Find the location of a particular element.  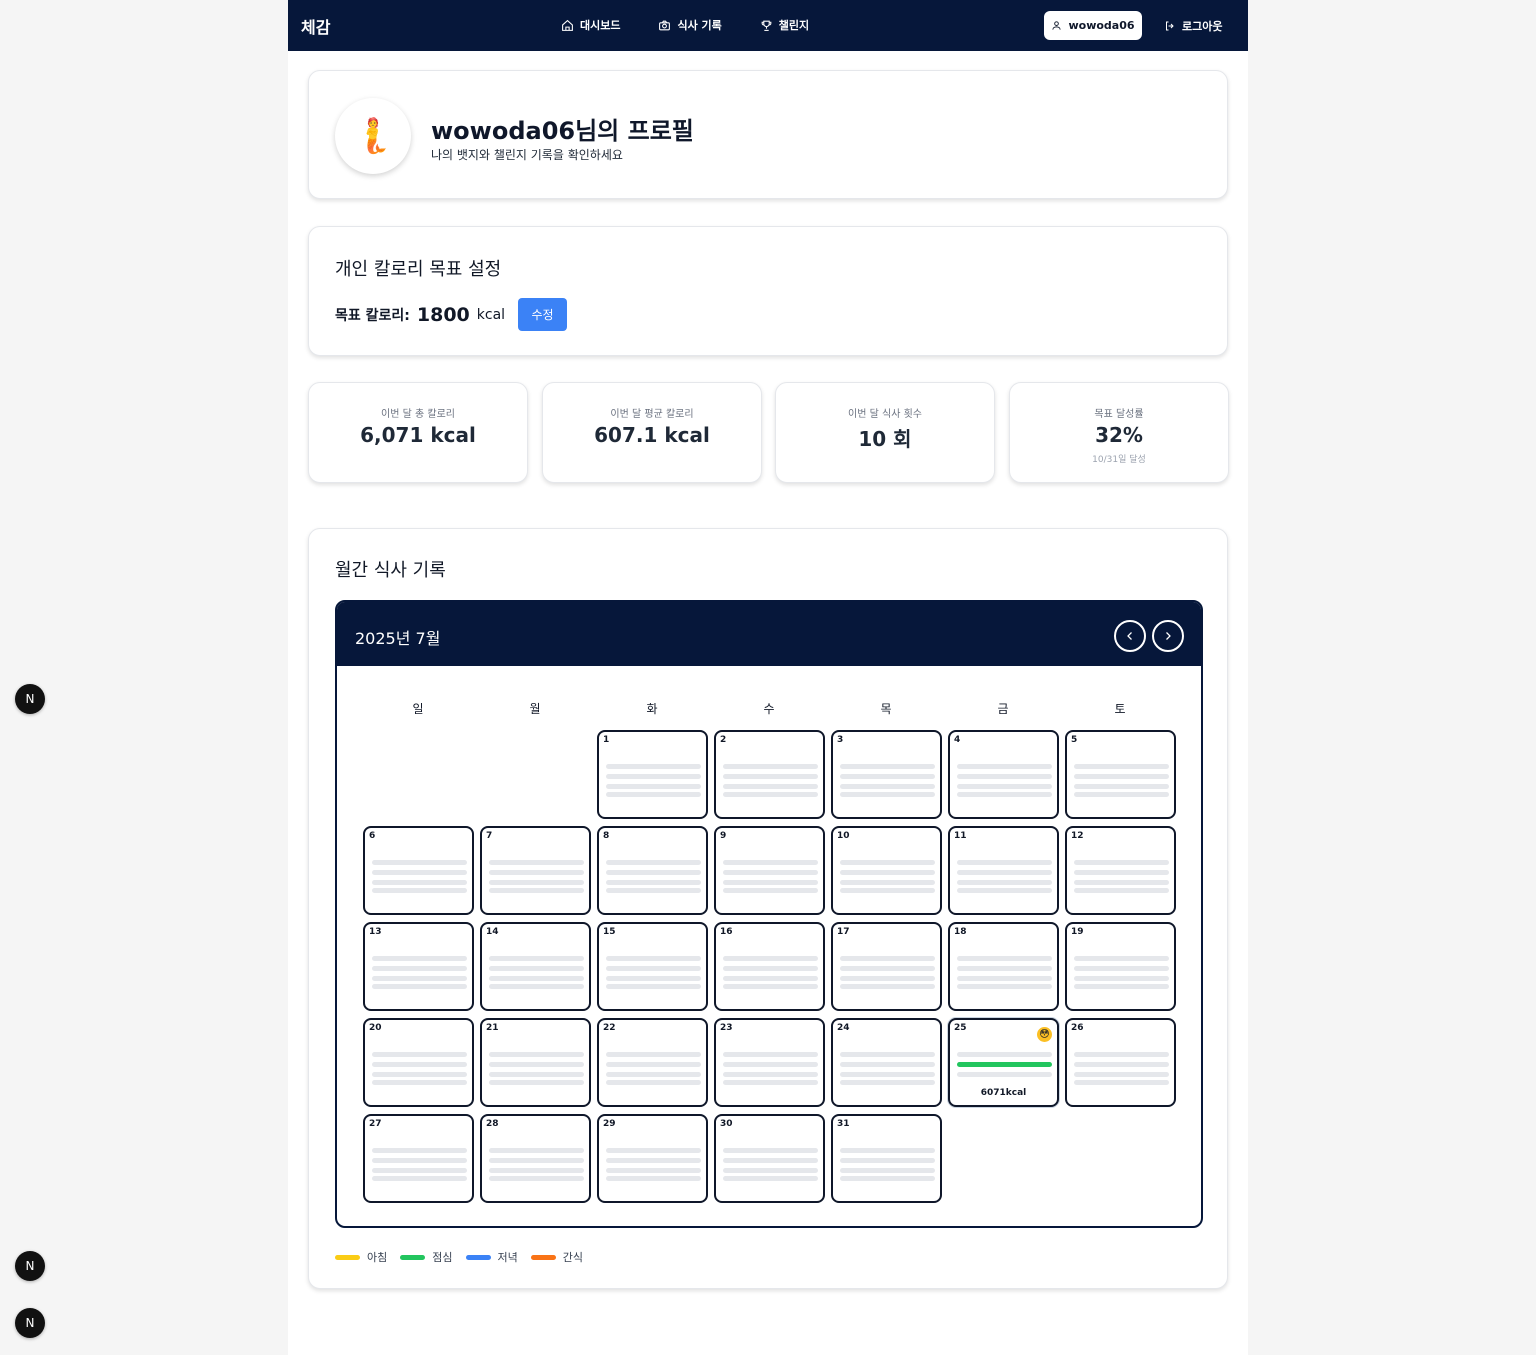

nav-dashboard: 대시보드 is located at coordinates (590, 25).